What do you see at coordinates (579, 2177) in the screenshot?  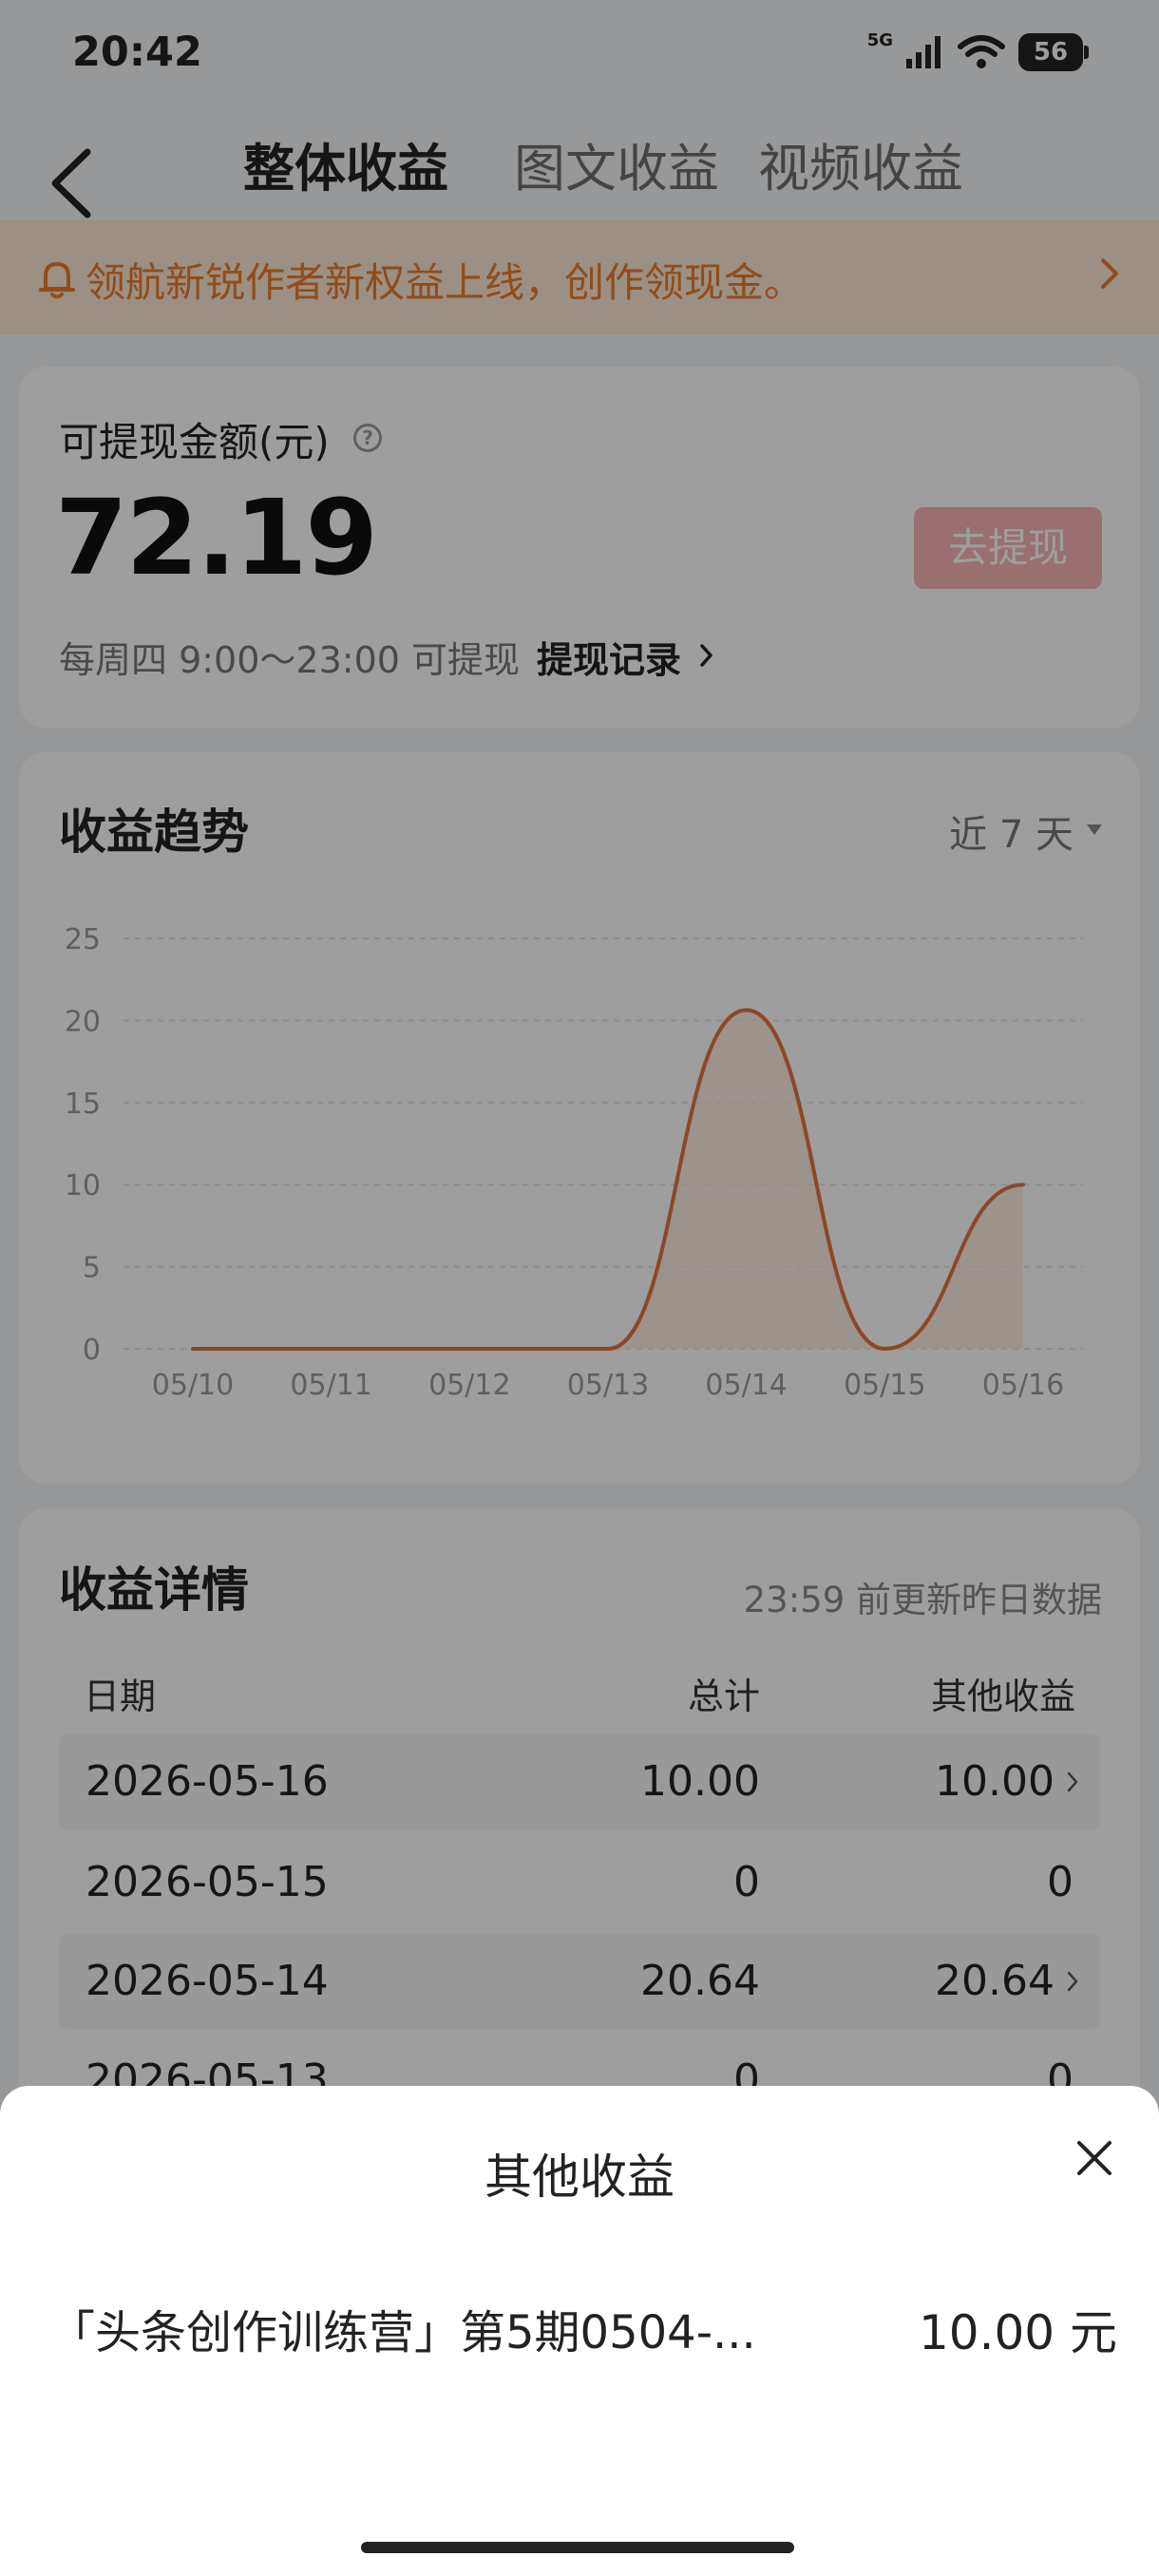 I see `sheet-title: 其他收益` at bounding box center [579, 2177].